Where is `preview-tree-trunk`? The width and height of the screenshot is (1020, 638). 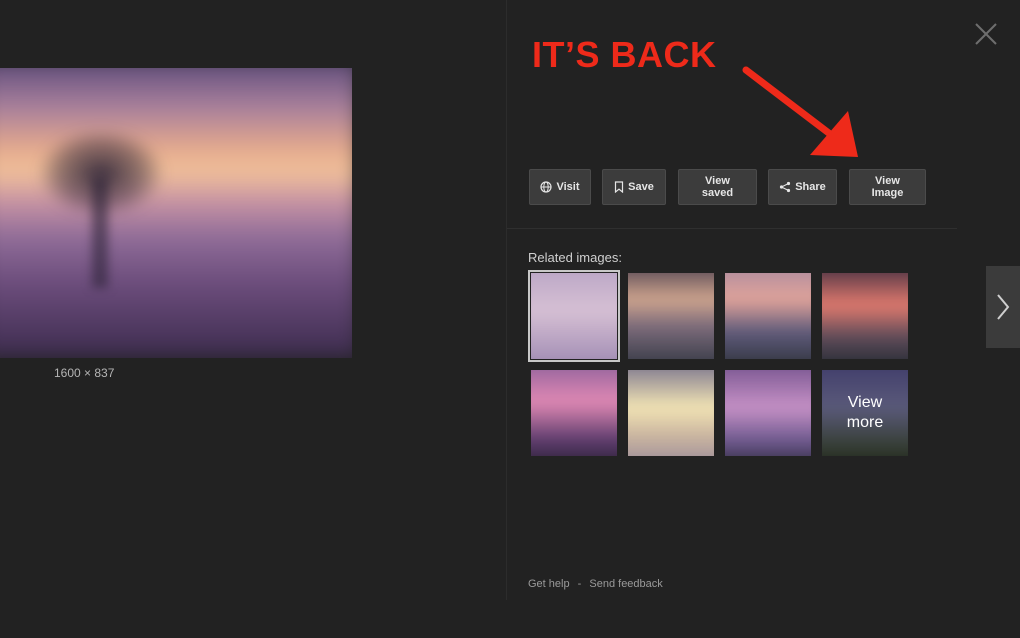
preview-tree-trunk is located at coordinates (100, 233).